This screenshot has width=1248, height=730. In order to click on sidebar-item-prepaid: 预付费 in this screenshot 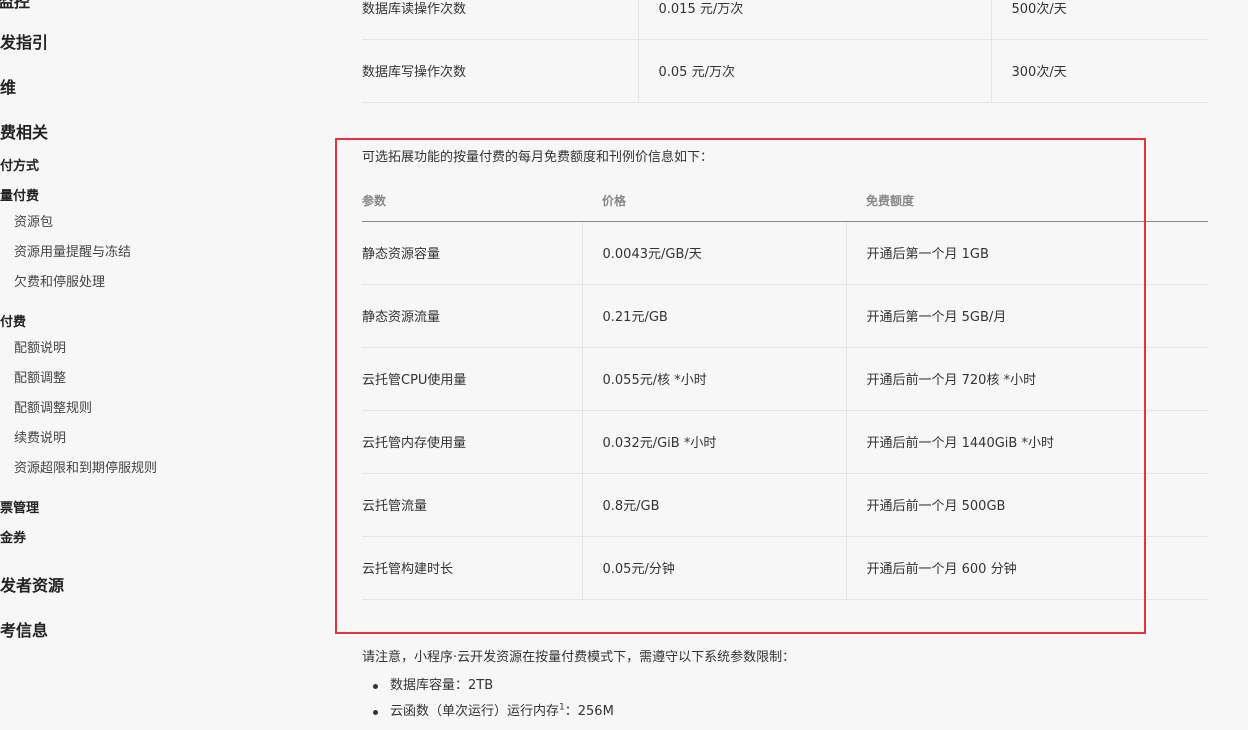, I will do `click(13, 320)`.